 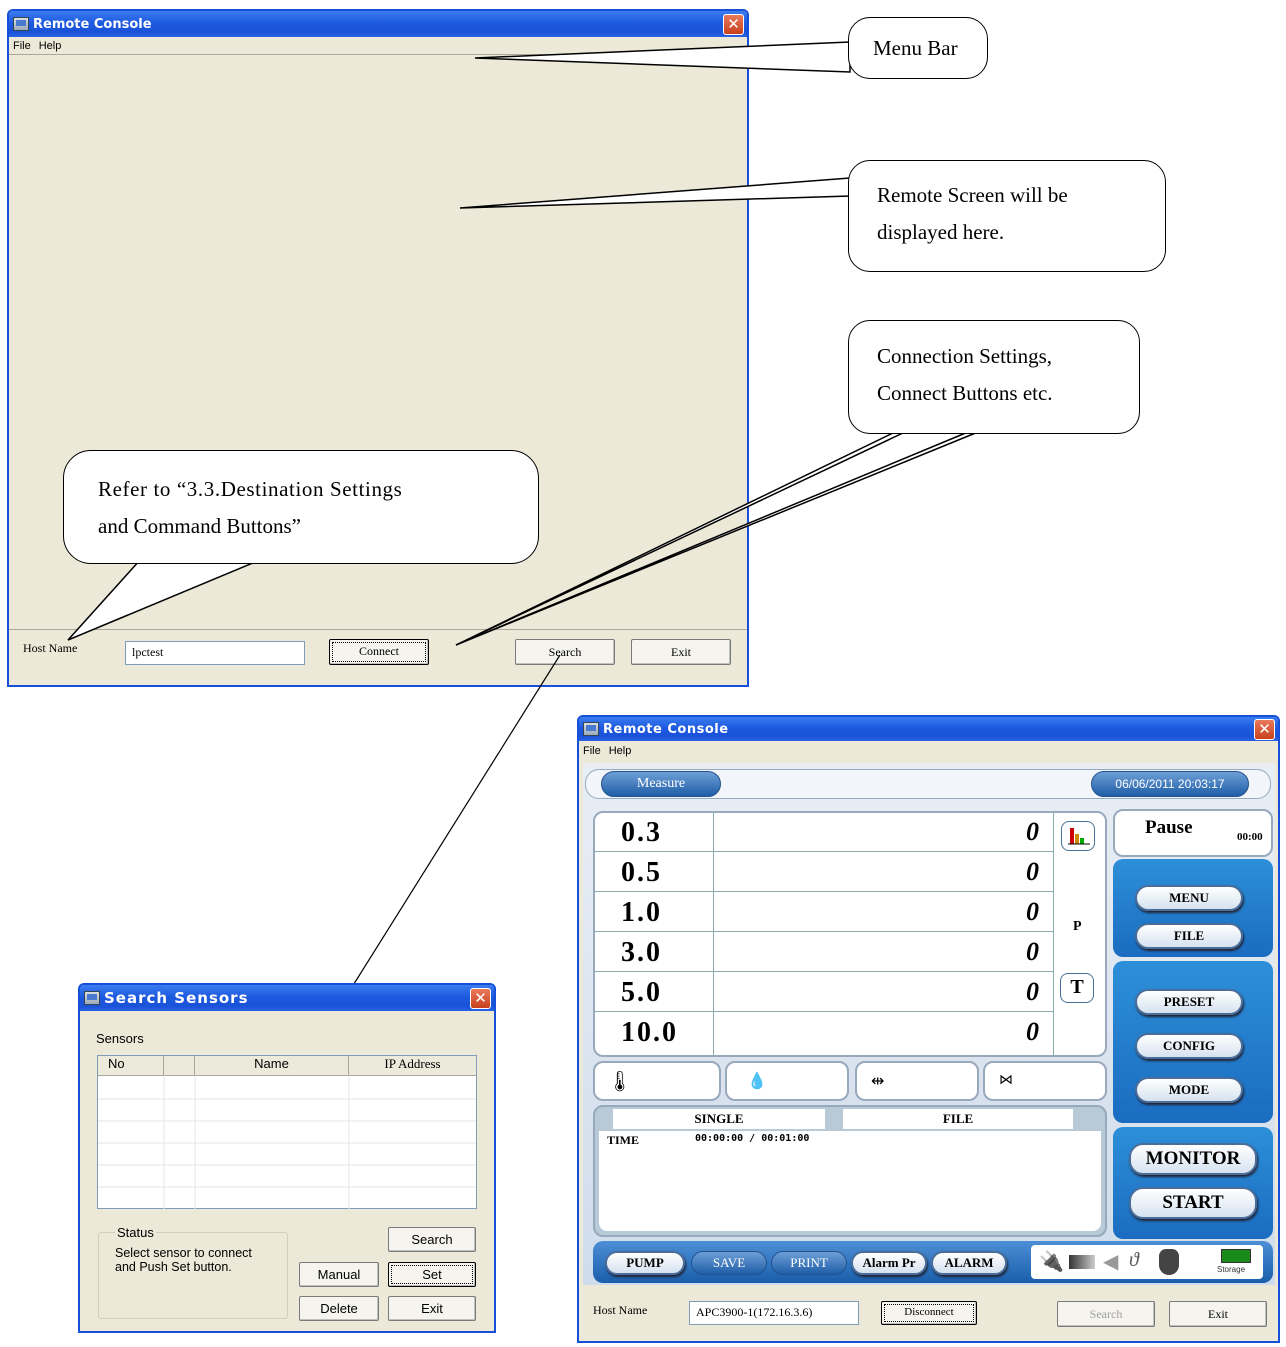 What do you see at coordinates (969, 1263) in the screenshot?
I see `alarm-button: ALARM` at bounding box center [969, 1263].